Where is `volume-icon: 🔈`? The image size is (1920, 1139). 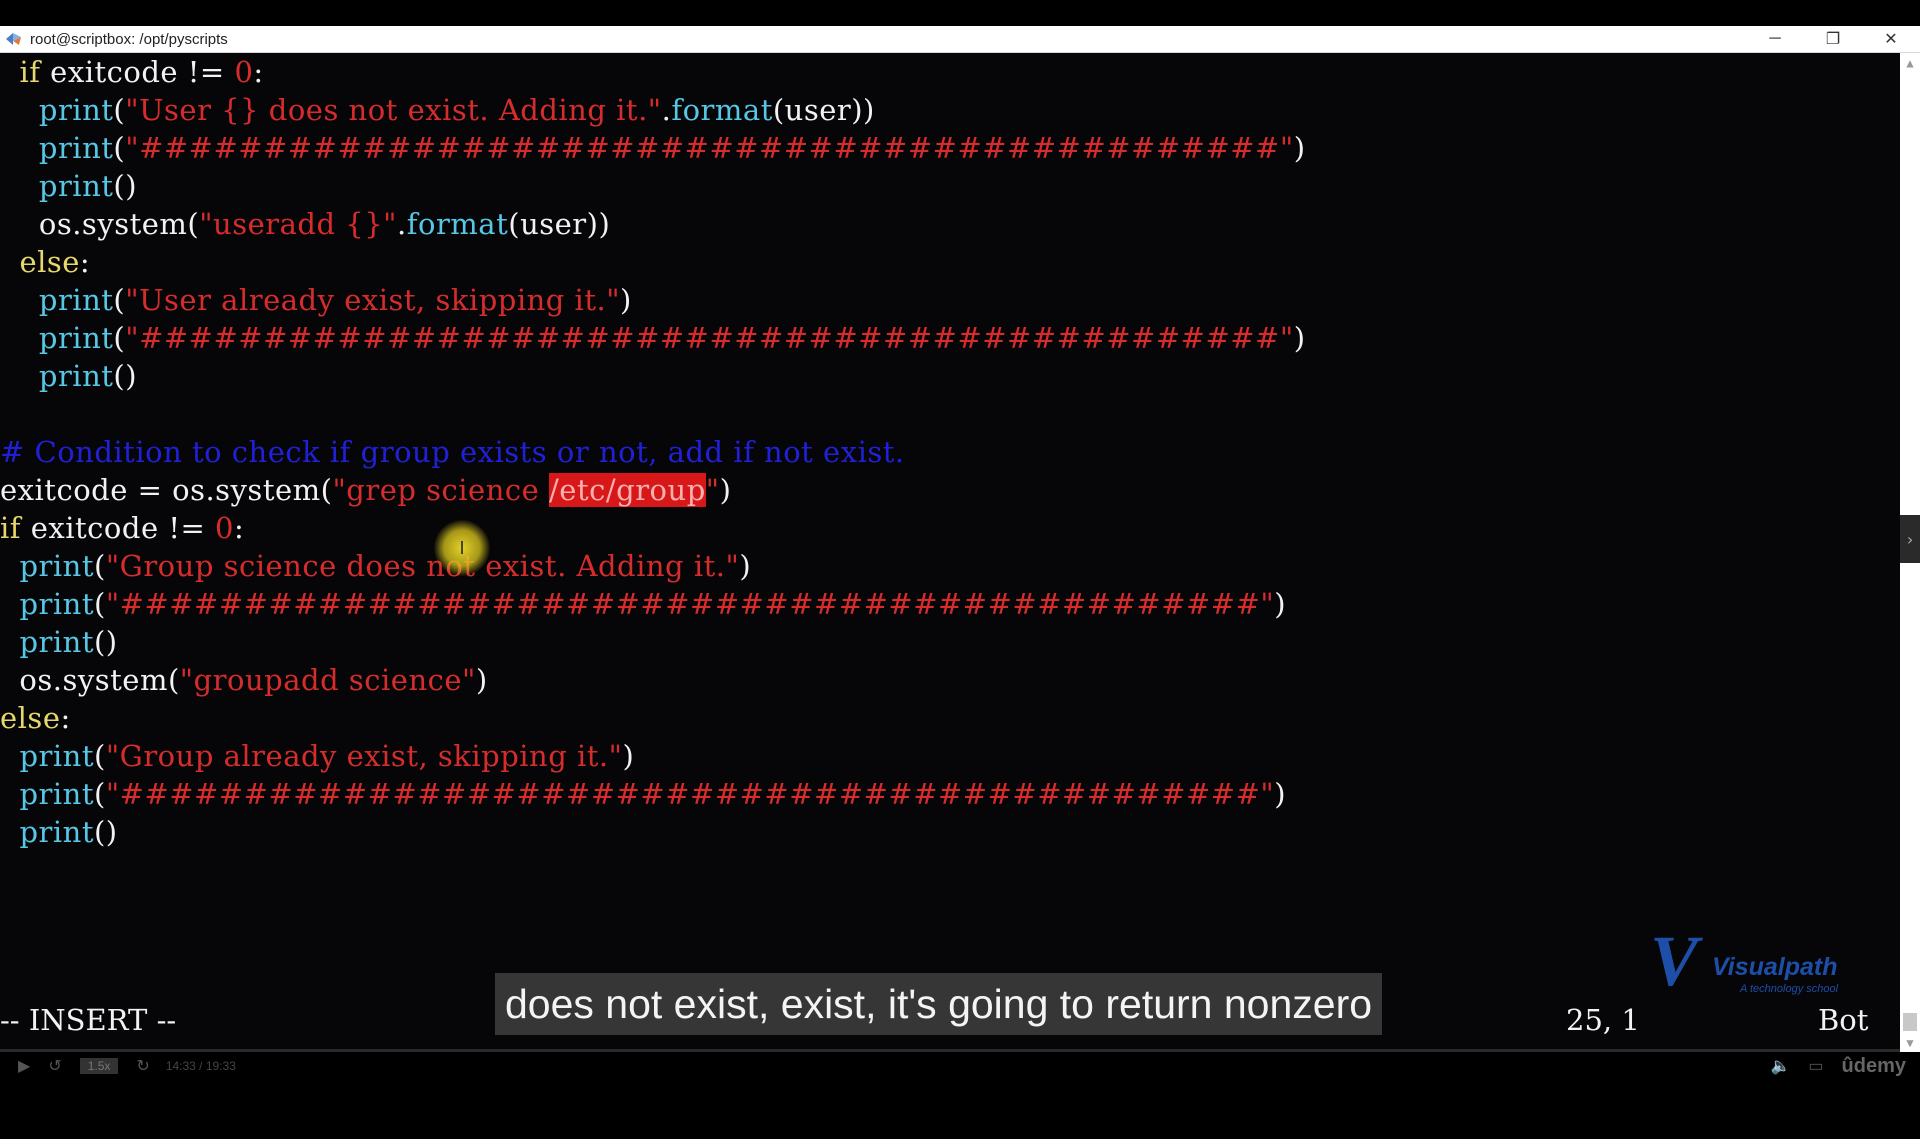
volume-icon: 🔈 is located at coordinates (1780, 1066).